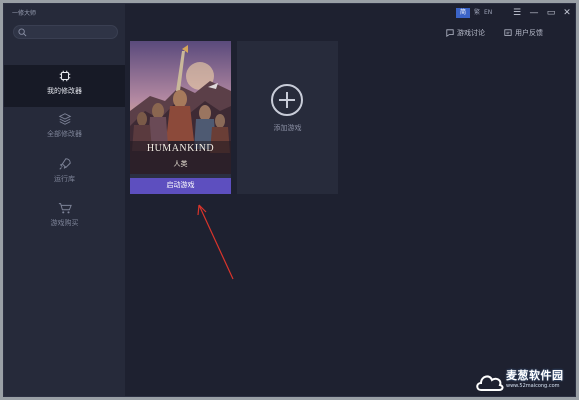  What do you see at coordinates (567, 13) in the screenshot?
I see `close-icon: ✕` at bounding box center [567, 13].